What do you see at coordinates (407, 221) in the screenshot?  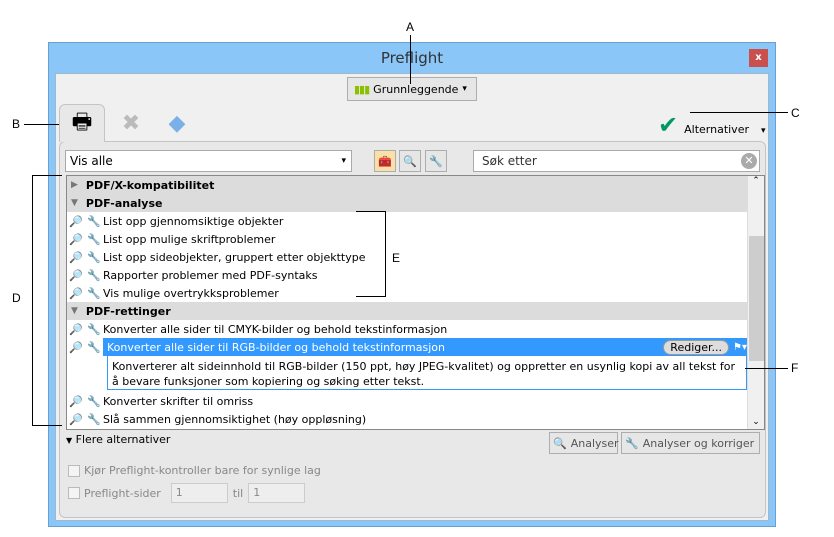 I see `list-item: 🔎 🔧 List opp gjennomsiktige objekter` at bounding box center [407, 221].